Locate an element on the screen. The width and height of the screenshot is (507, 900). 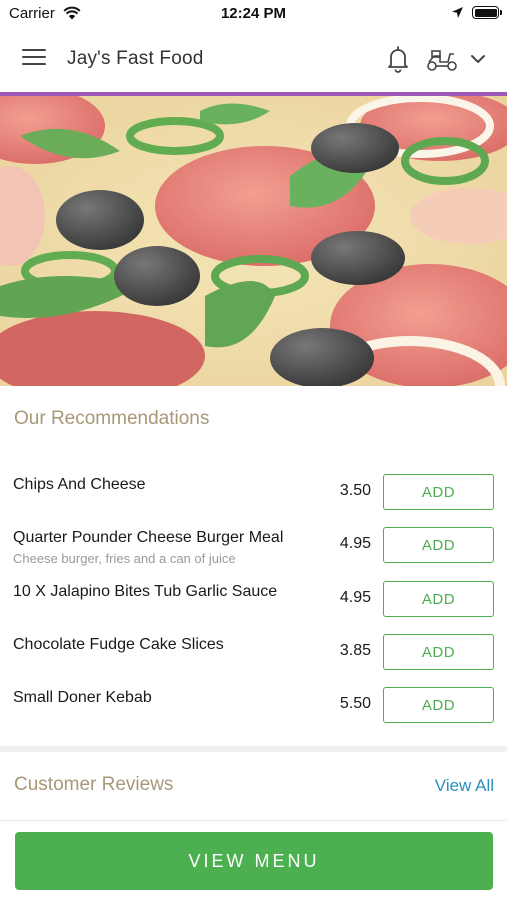
status-time: 12:24 PM is located at coordinates (253, 13).